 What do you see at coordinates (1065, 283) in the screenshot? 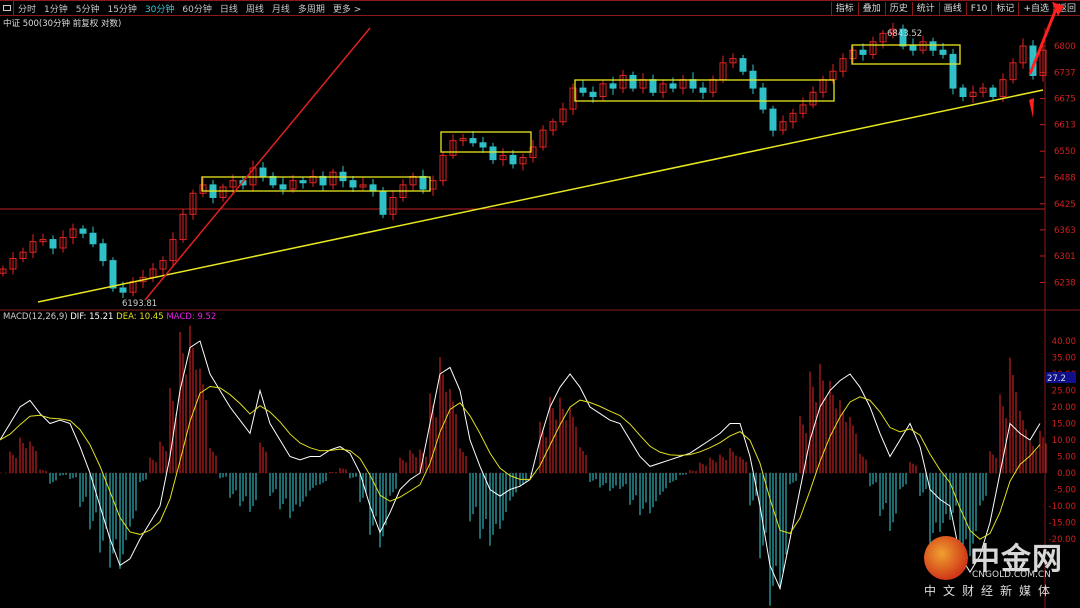
I see `price-tick-label: 6238` at bounding box center [1065, 283].